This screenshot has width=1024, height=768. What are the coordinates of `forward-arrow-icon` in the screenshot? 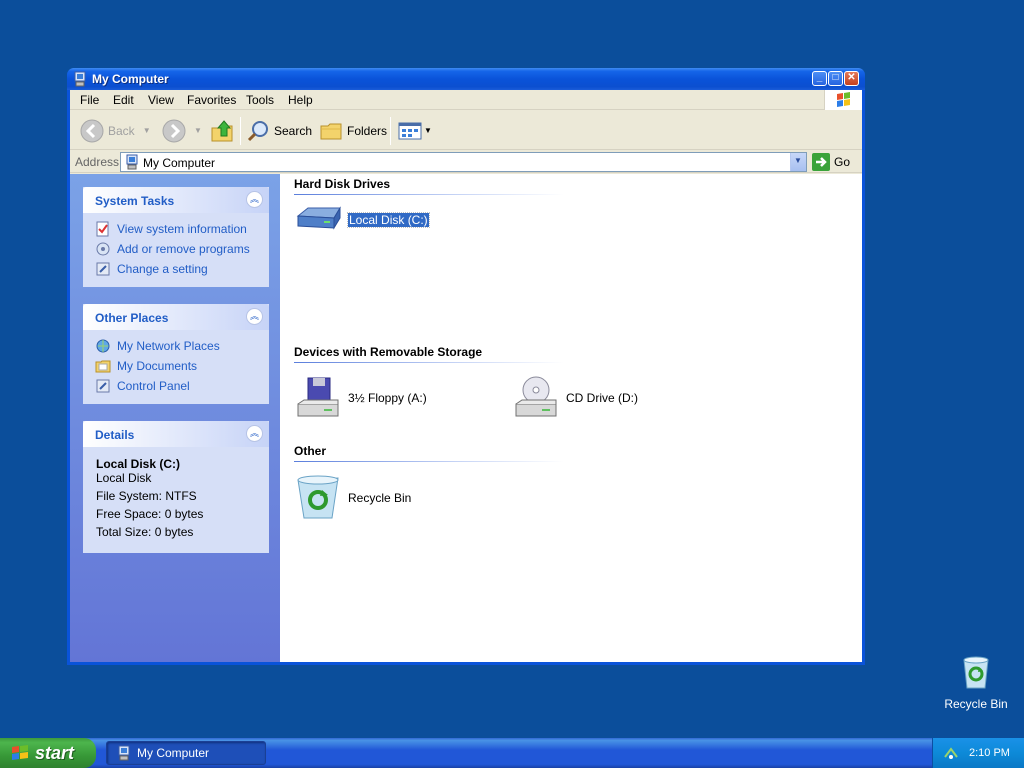 It's located at (174, 130).